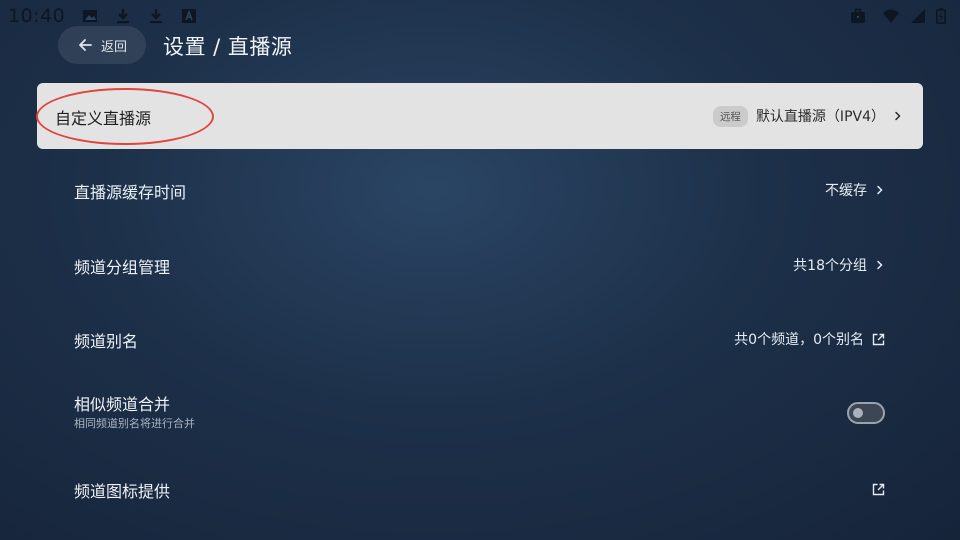 The width and height of the screenshot is (960, 540). I want to click on row-label: 频道别名, so click(106, 341).